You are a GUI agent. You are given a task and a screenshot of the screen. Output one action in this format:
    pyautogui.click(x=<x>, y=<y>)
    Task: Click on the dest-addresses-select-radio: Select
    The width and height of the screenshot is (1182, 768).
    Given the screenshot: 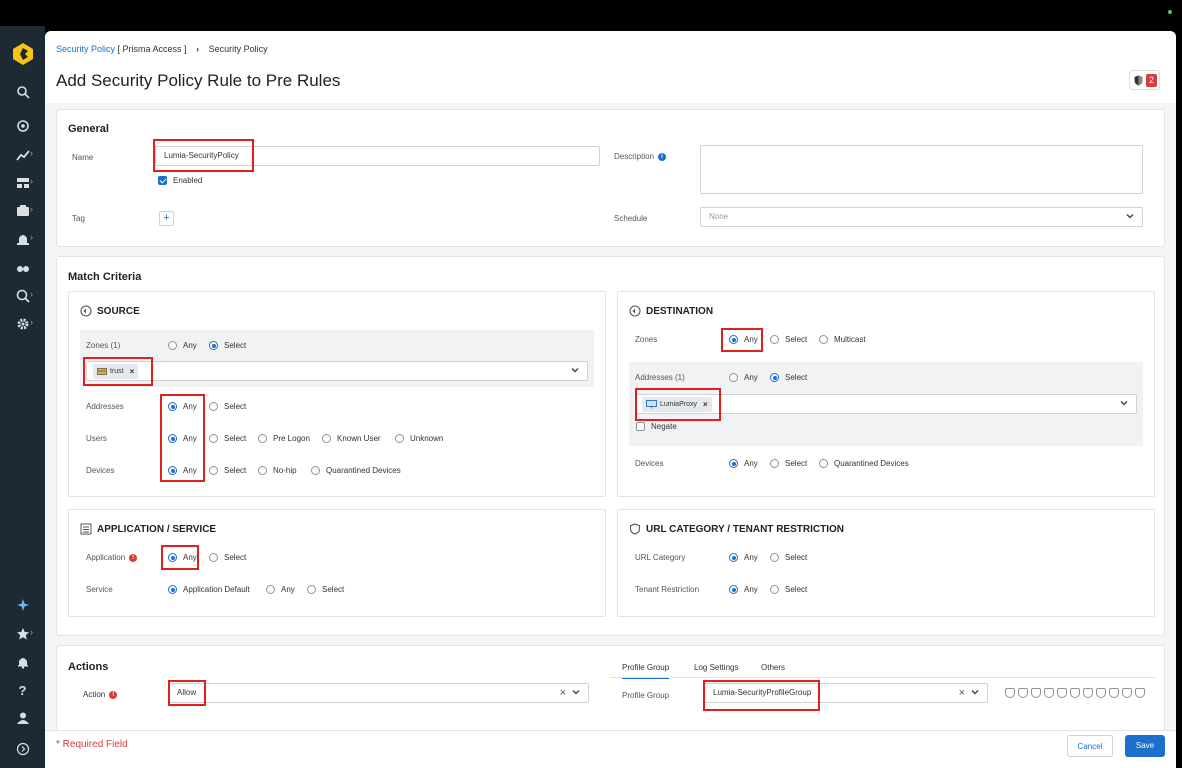 What is the action you would take?
    pyautogui.click(x=788, y=377)
    